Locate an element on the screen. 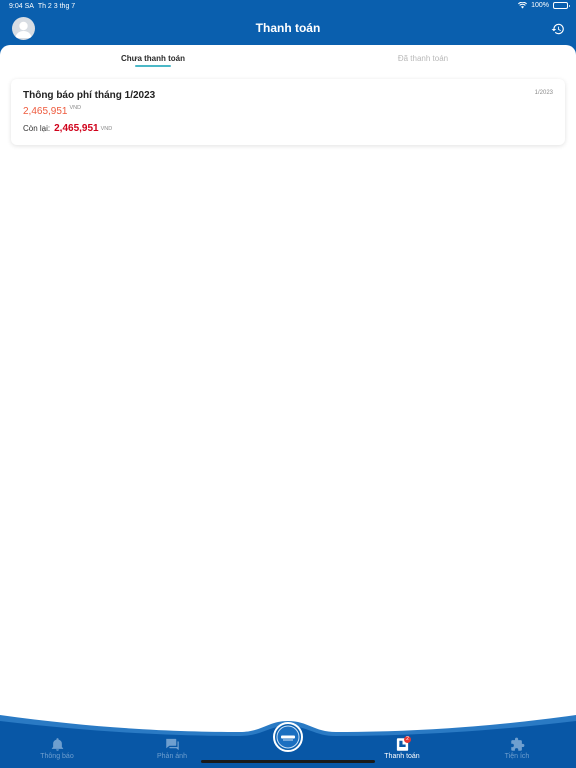  status-time: 9:04 SA Th 2 3 thg 7 is located at coordinates (42, 6).